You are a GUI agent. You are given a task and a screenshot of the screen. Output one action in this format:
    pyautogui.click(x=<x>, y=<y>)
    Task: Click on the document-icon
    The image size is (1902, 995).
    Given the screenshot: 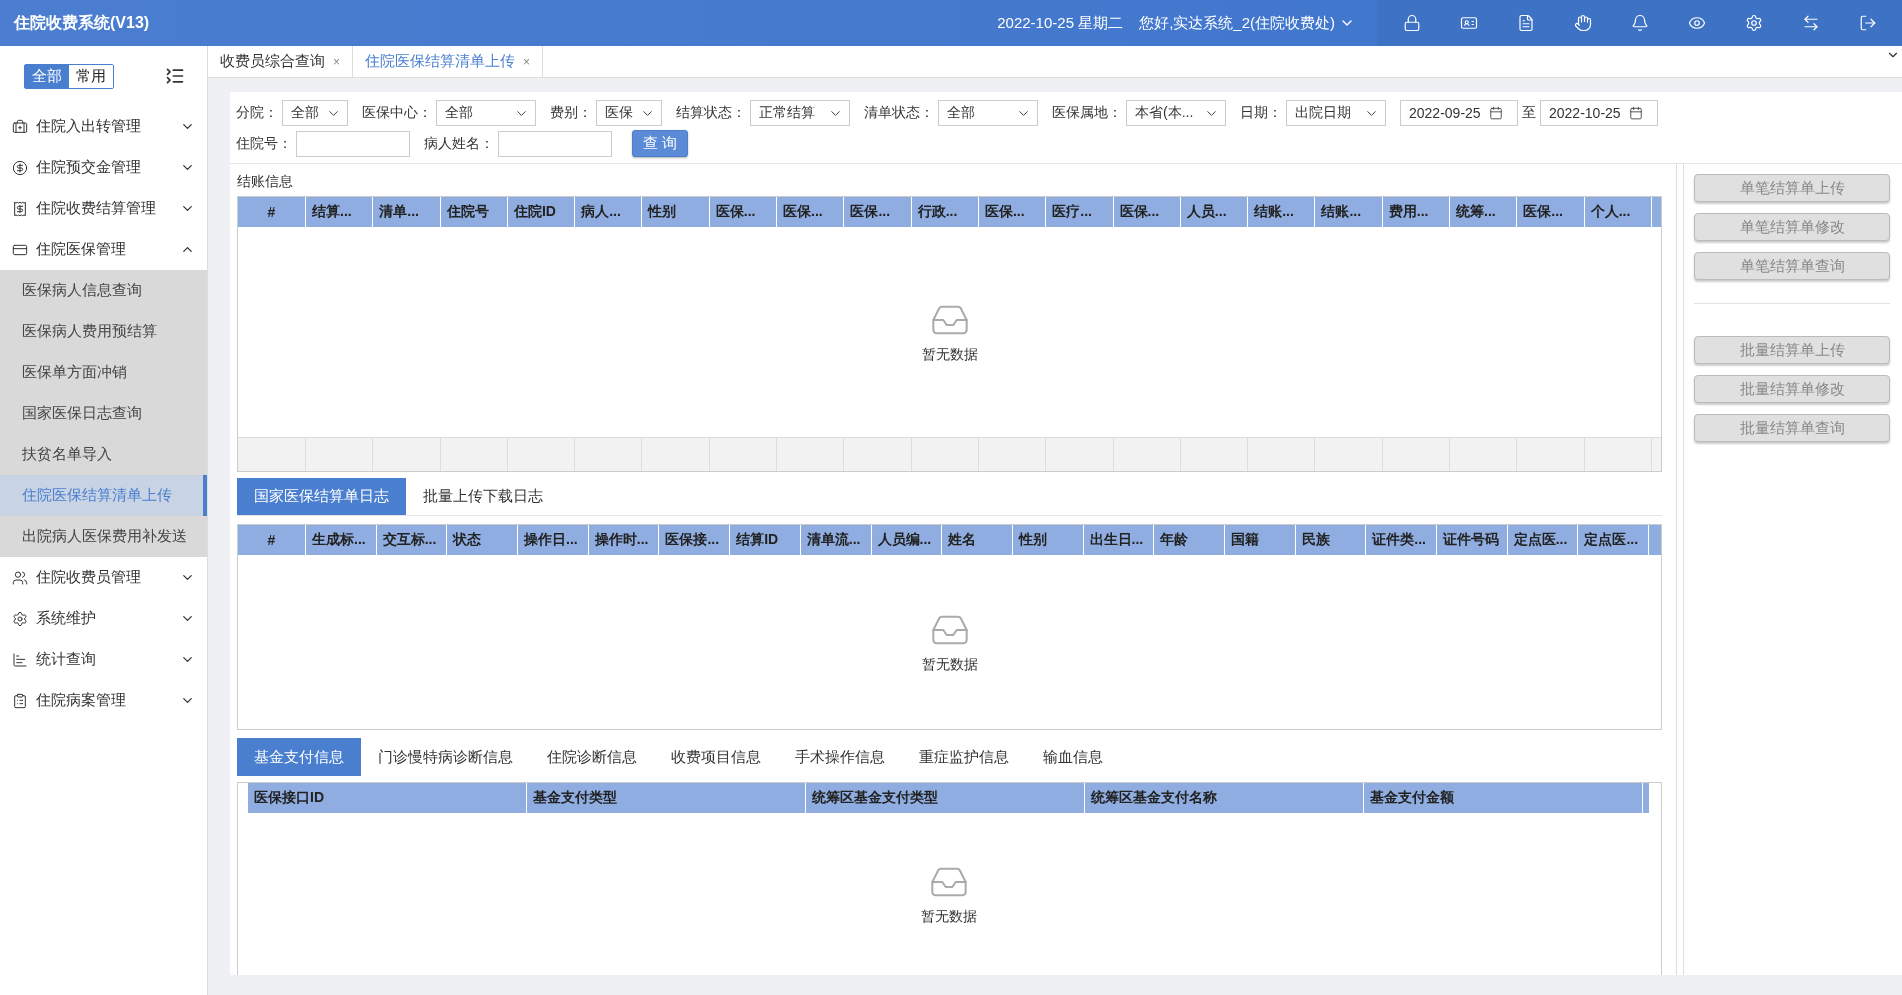 What is the action you would take?
    pyautogui.click(x=1525, y=23)
    